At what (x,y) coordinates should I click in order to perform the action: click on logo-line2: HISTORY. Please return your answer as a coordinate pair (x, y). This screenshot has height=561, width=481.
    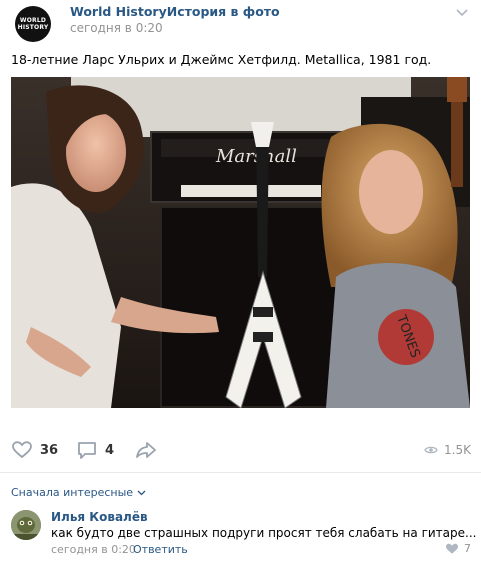
    Looking at the image, I should click on (33, 27).